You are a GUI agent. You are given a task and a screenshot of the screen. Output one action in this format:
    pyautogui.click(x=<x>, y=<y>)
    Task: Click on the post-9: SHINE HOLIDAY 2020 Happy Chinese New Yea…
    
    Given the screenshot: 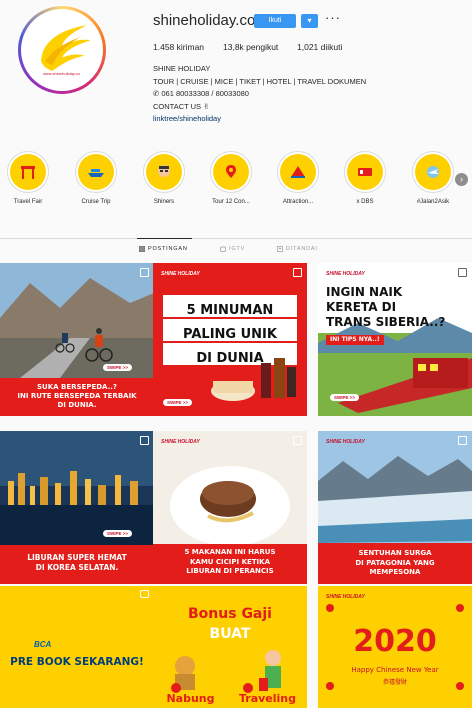 What is the action you would take?
    pyautogui.click(x=395, y=647)
    